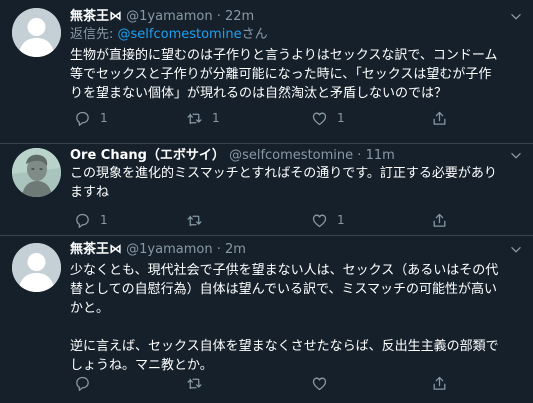 This screenshot has width=533, height=403. I want to click on tweet-actions: 1 1 1, so click(276, 118).